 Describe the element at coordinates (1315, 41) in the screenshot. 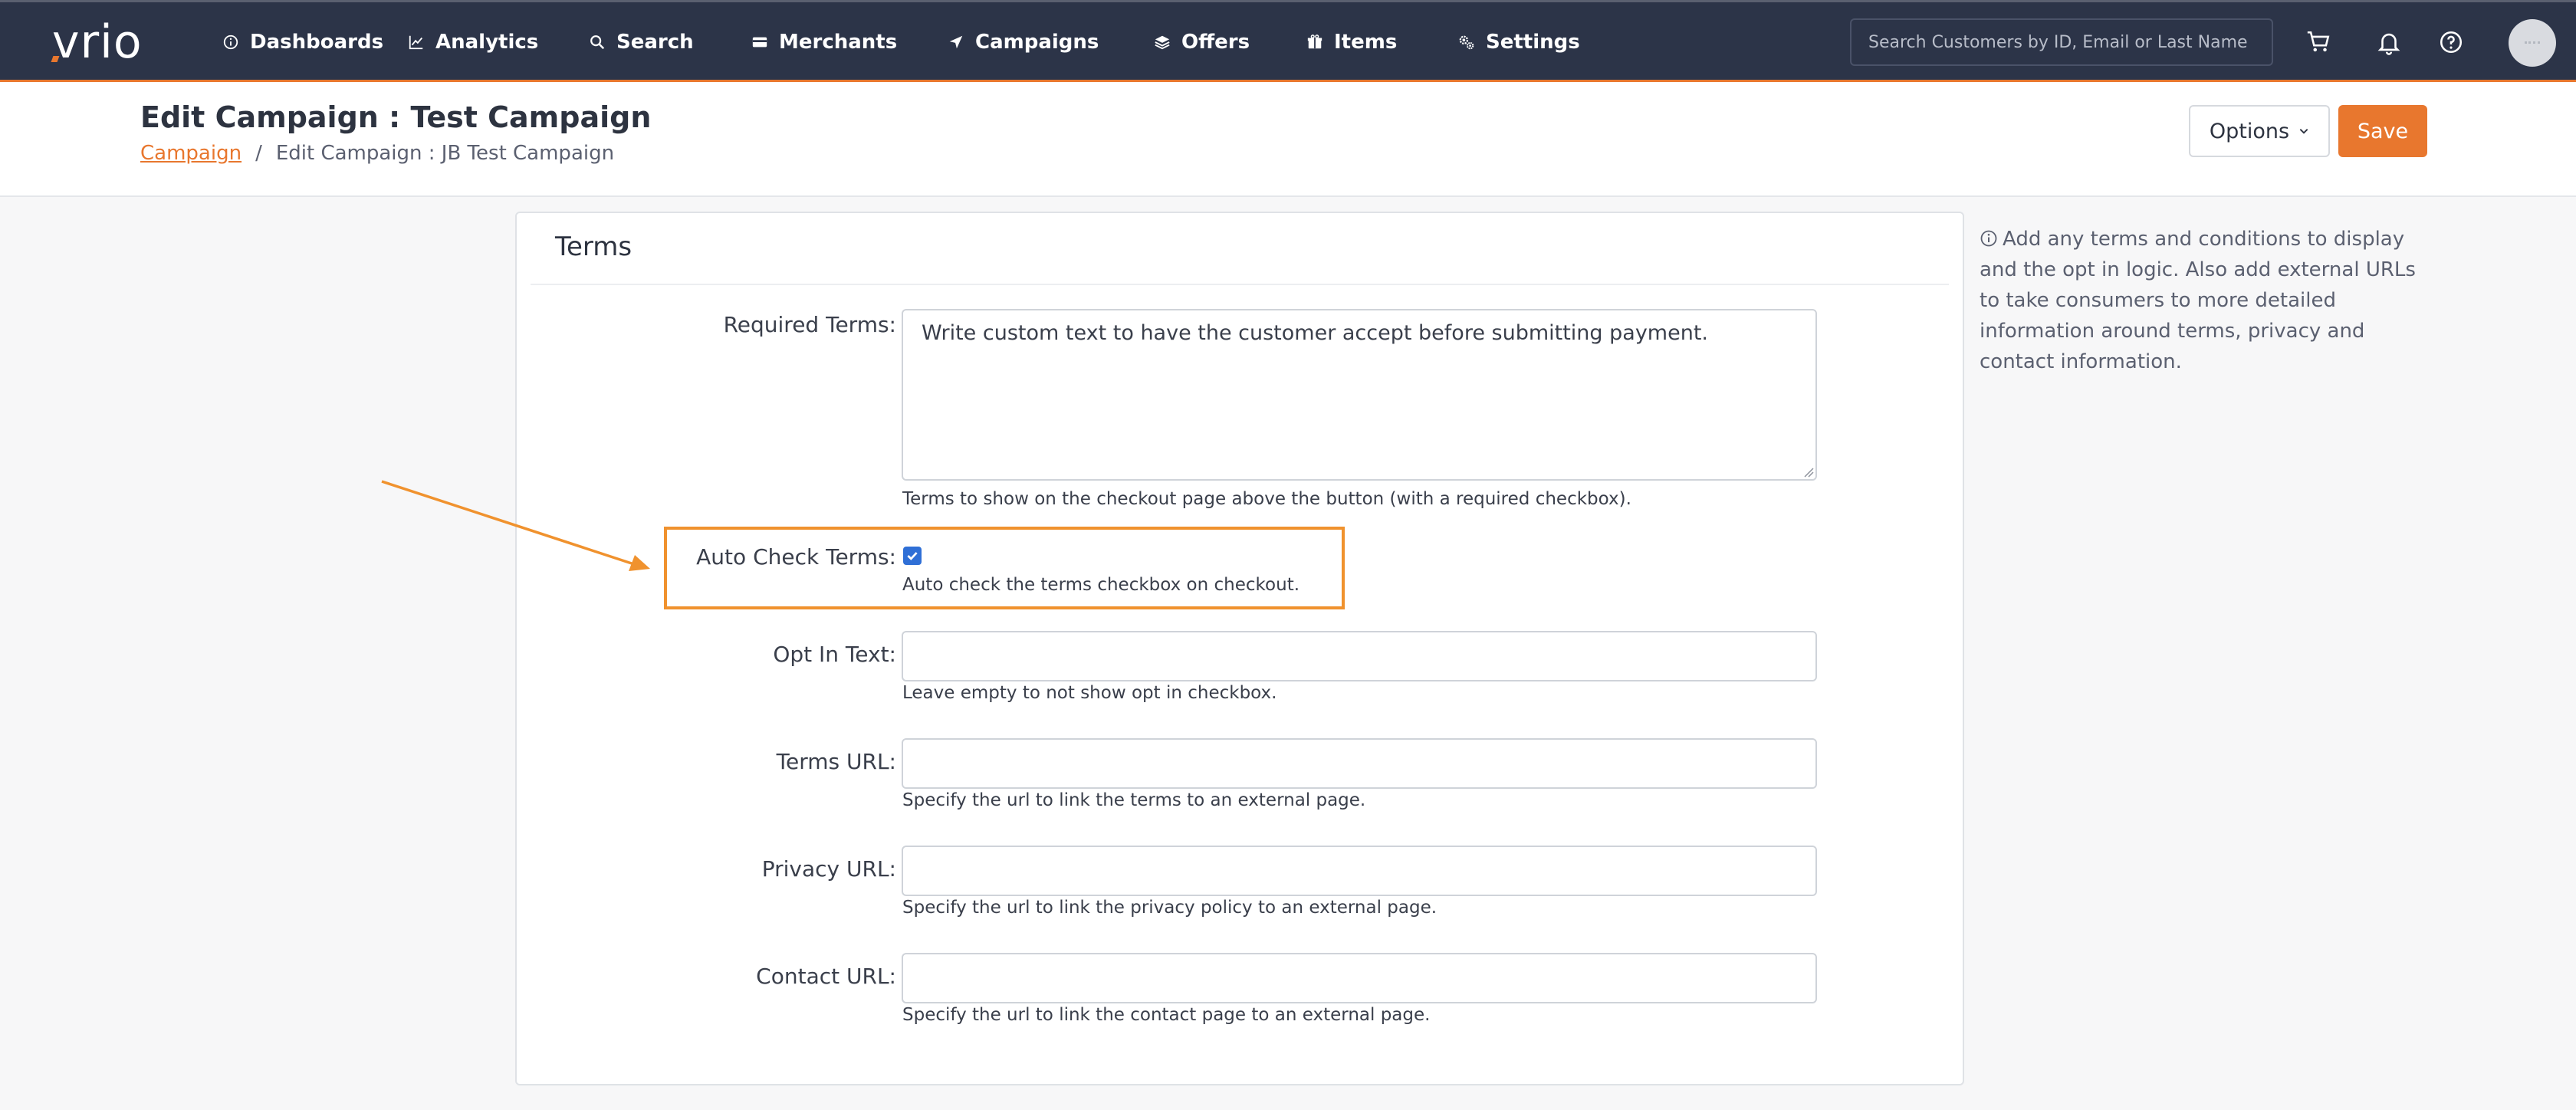

I see `gift-box-icon` at that location.